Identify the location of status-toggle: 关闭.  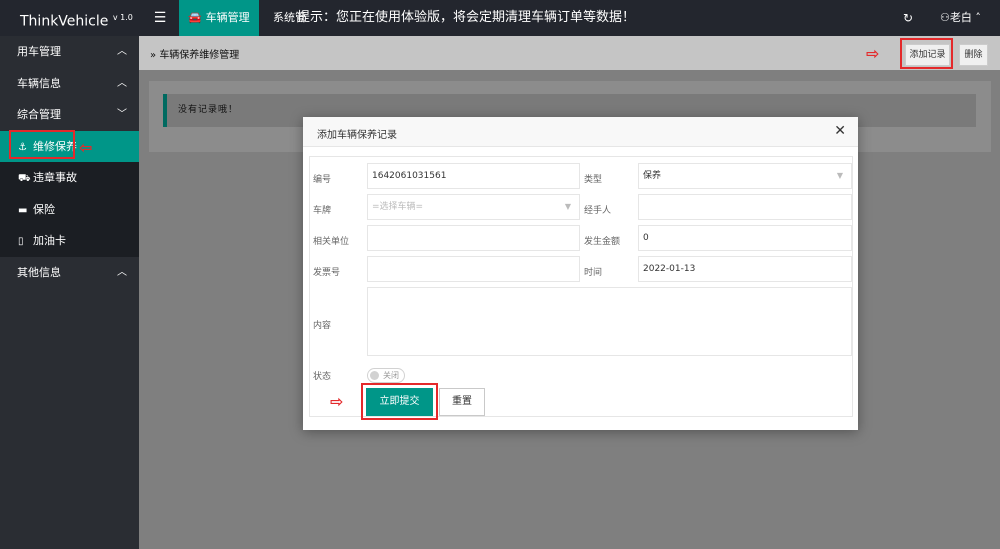
(386, 375).